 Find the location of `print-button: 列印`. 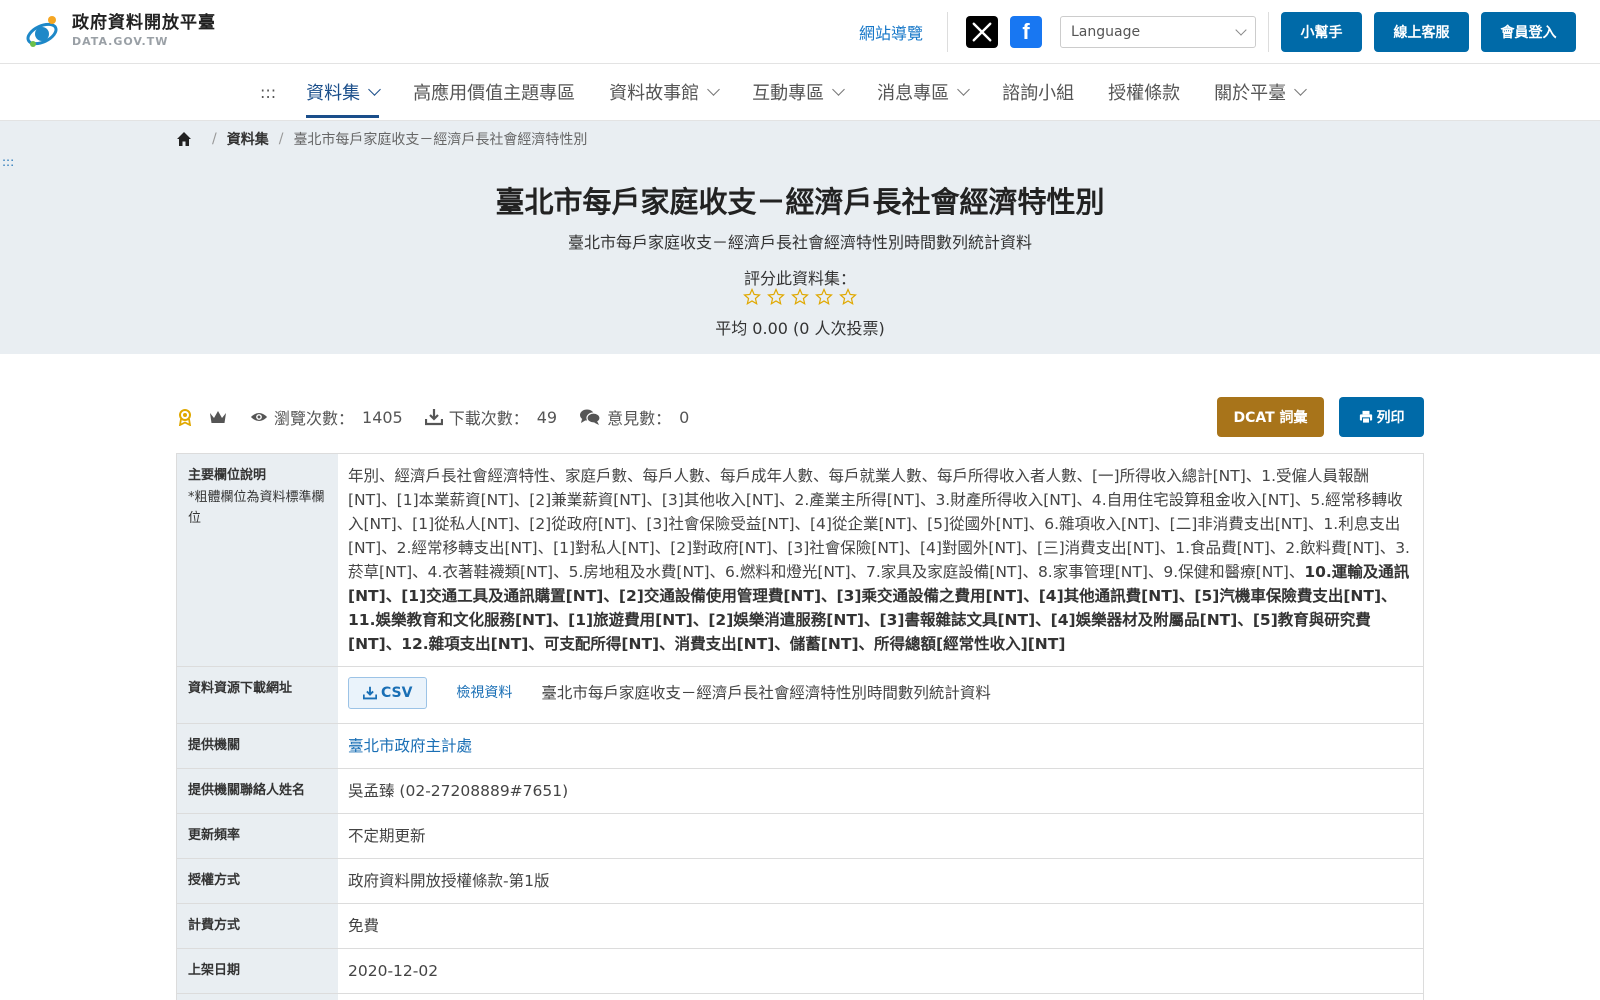

print-button: 列印 is located at coordinates (1381, 417).